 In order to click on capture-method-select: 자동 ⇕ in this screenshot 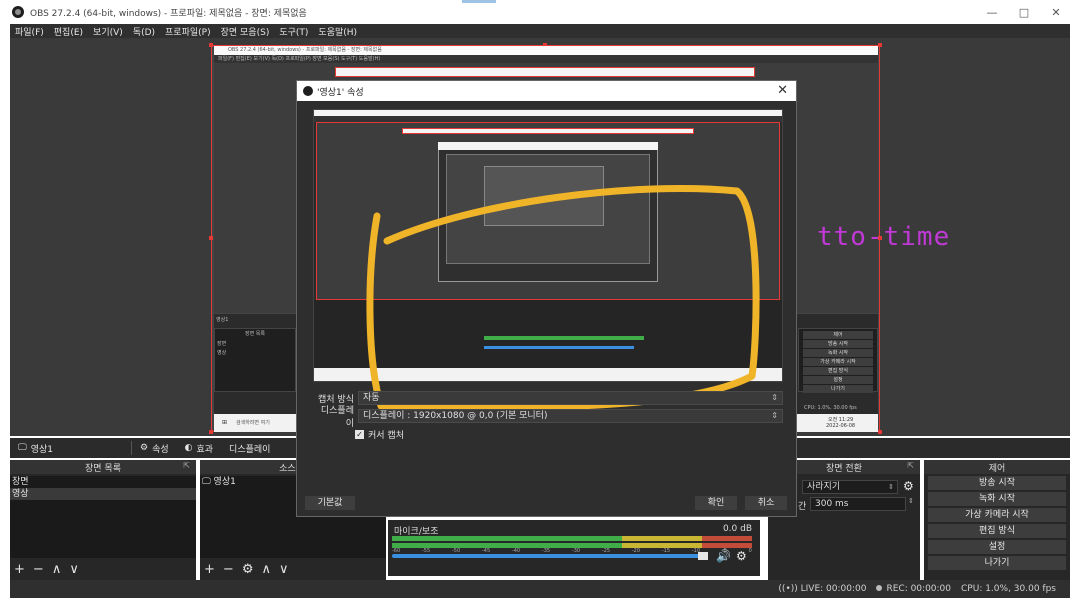, I will do `click(570, 398)`.